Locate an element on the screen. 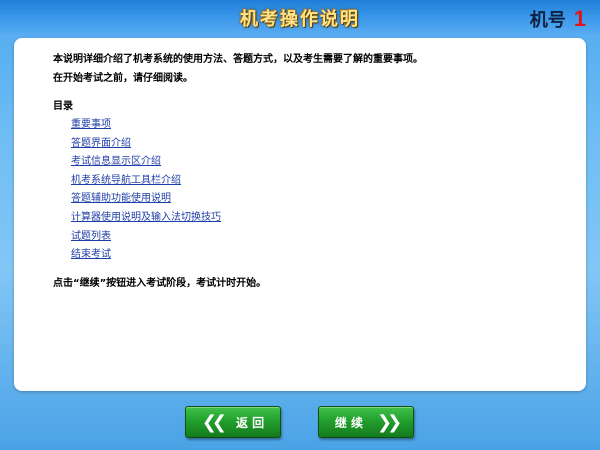 This screenshot has height=450, width=600. toc-item: 答题界面介绍 is located at coordinates (146, 146).